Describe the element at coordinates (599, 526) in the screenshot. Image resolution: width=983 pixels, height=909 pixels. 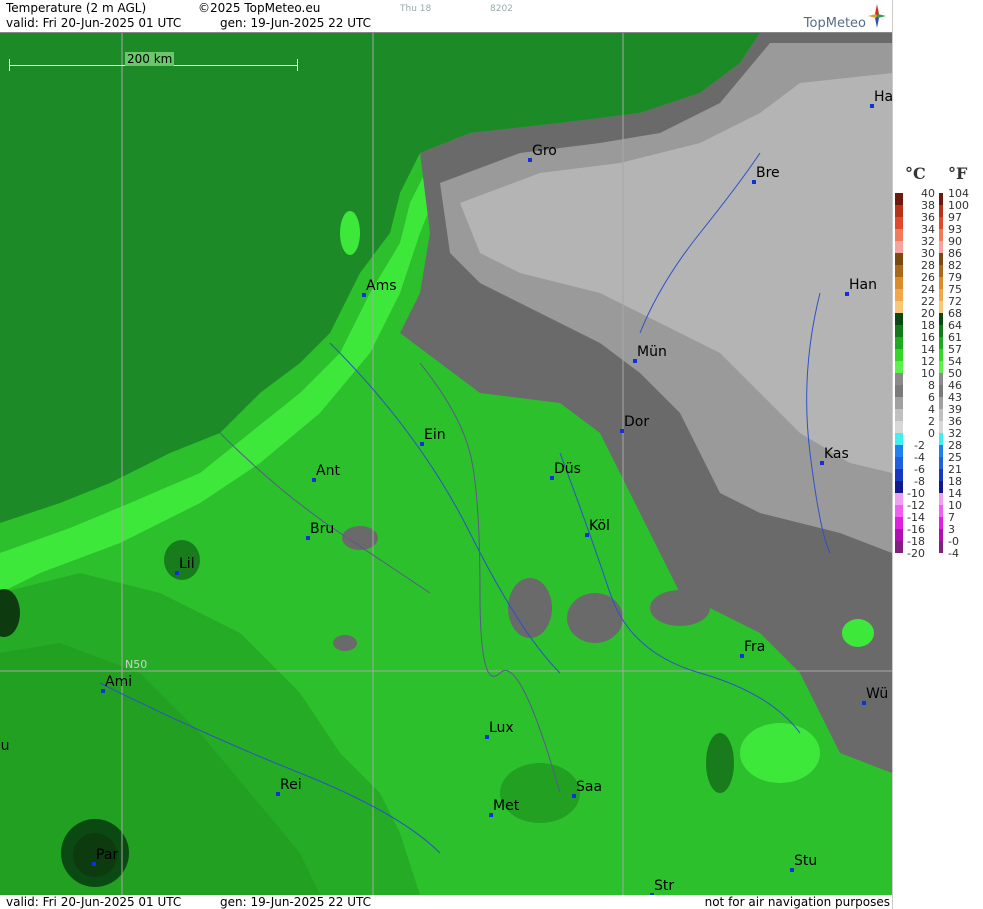
I see `city-label: Köl` at that location.